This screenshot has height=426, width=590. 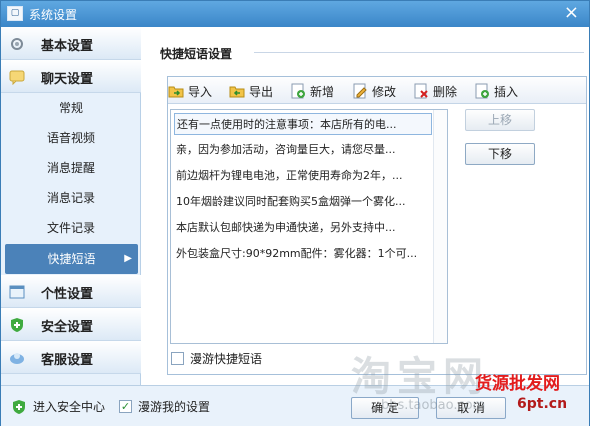 I want to click on add-icon, so click(x=298, y=91).